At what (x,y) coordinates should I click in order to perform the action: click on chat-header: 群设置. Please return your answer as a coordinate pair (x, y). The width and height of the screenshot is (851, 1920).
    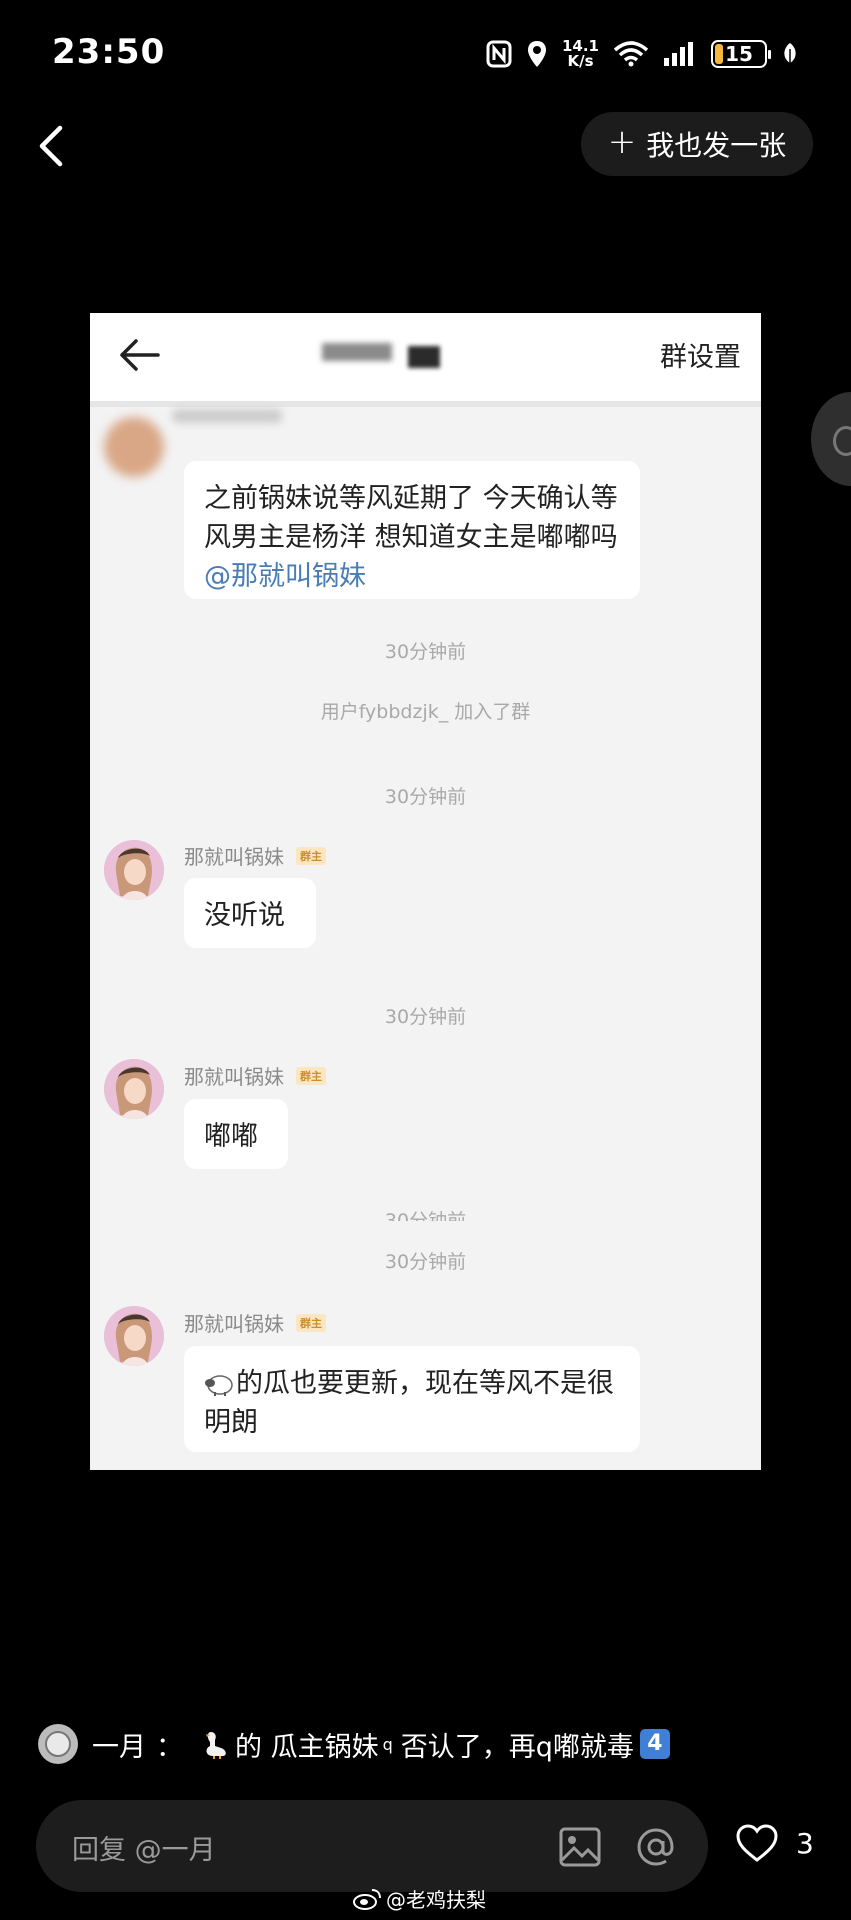
    Looking at the image, I should click on (425, 357).